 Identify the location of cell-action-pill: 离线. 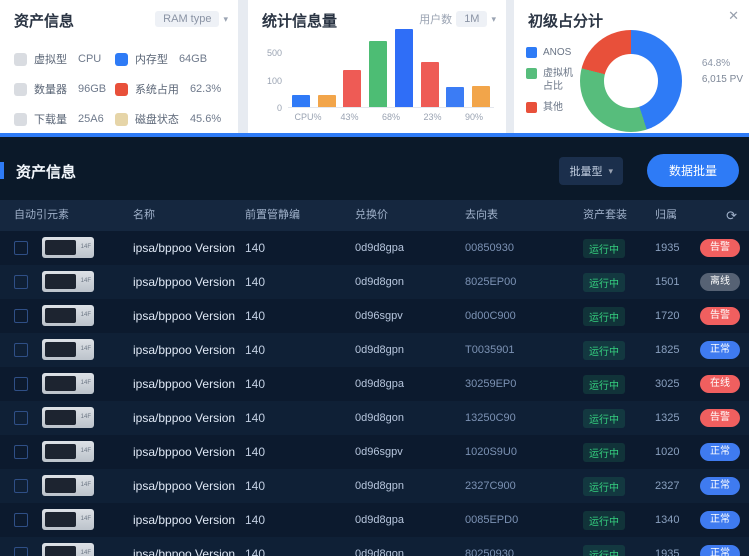
(720, 282).